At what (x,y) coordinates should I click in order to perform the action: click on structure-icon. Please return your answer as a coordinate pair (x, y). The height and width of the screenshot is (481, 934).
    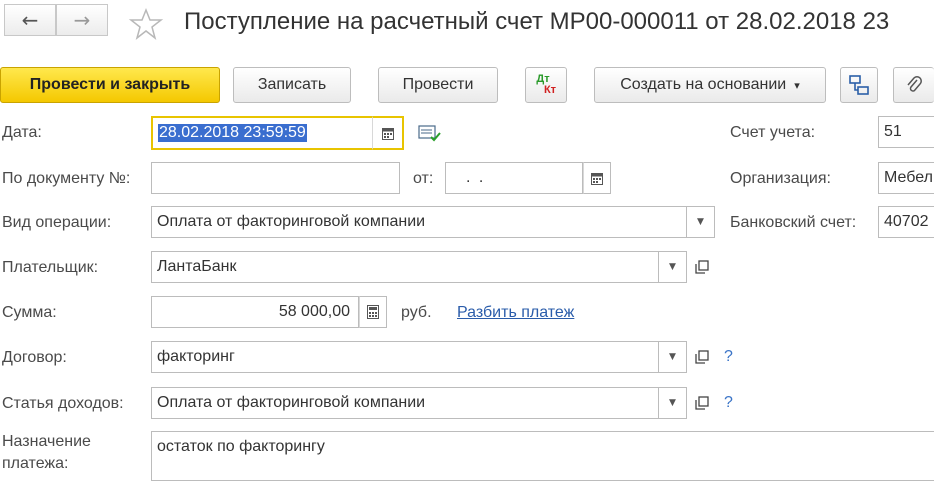
    Looking at the image, I should click on (859, 85).